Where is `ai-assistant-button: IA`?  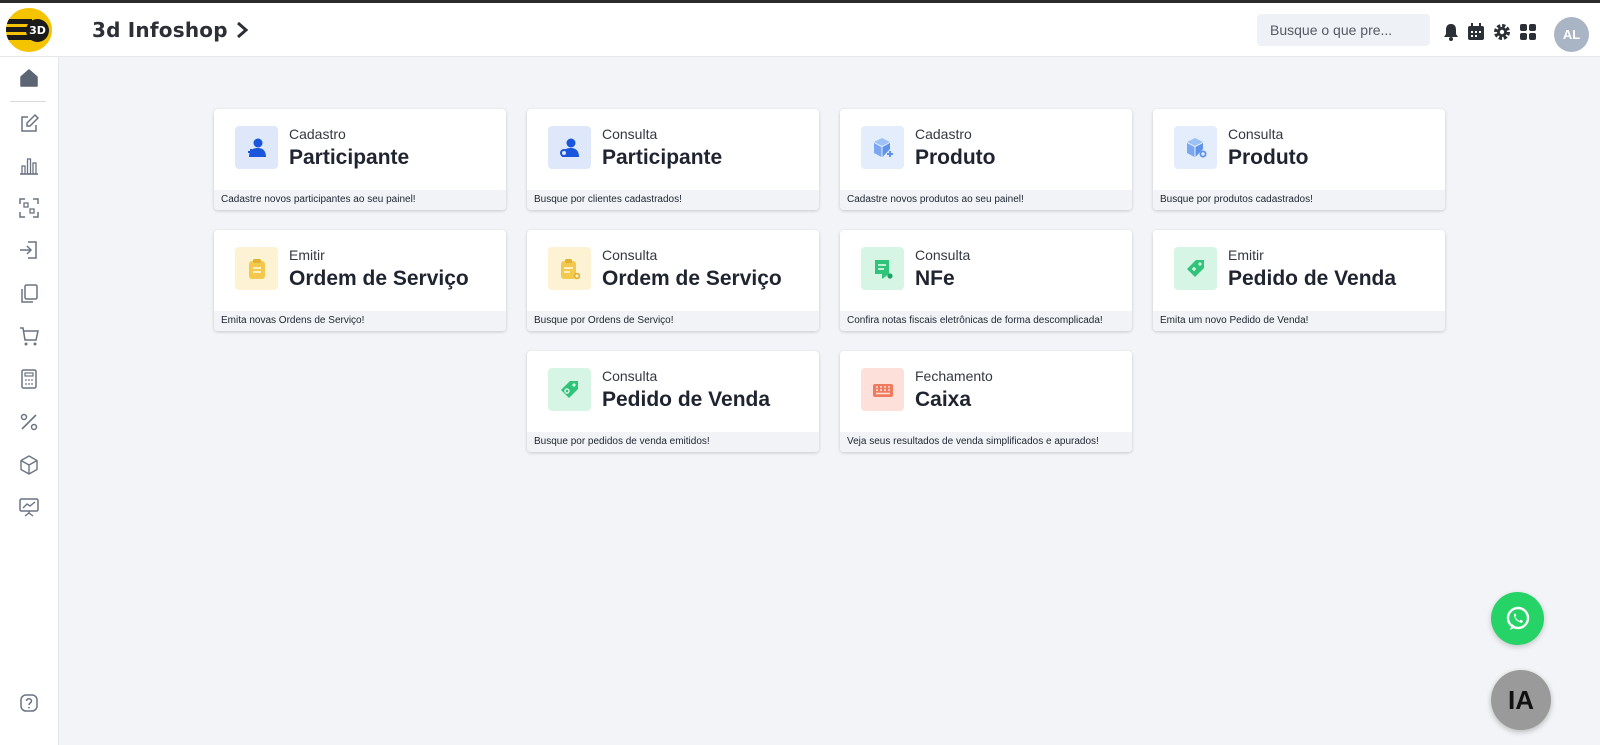
ai-assistant-button: IA is located at coordinates (1521, 700).